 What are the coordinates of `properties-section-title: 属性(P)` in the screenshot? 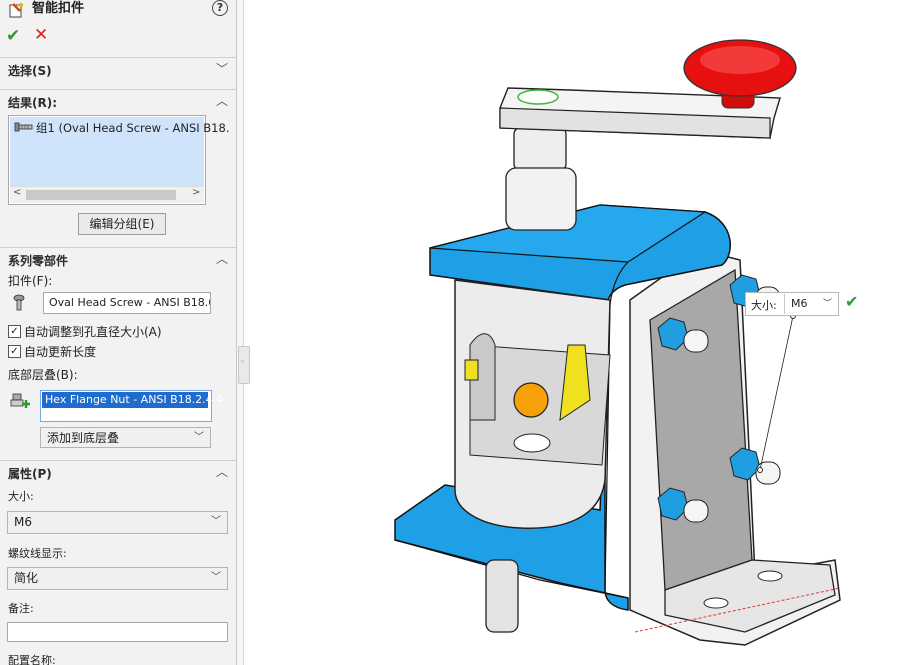 It's located at (30, 474).